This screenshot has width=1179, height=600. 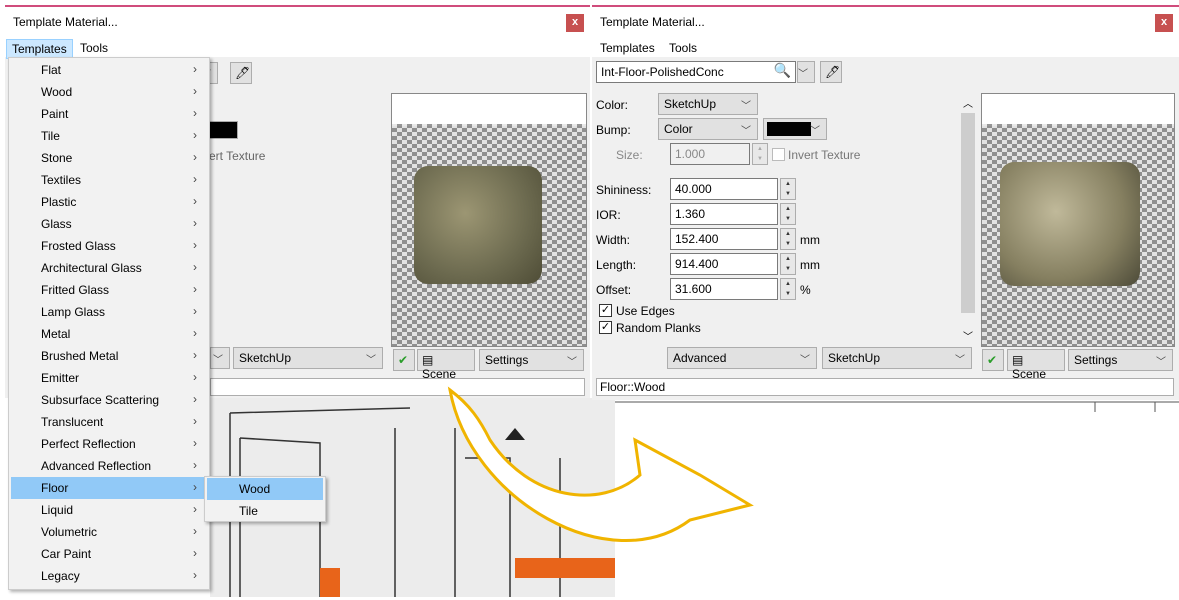 I want to click on mode-dropdown: ﹀, so click(x=220, y=358).